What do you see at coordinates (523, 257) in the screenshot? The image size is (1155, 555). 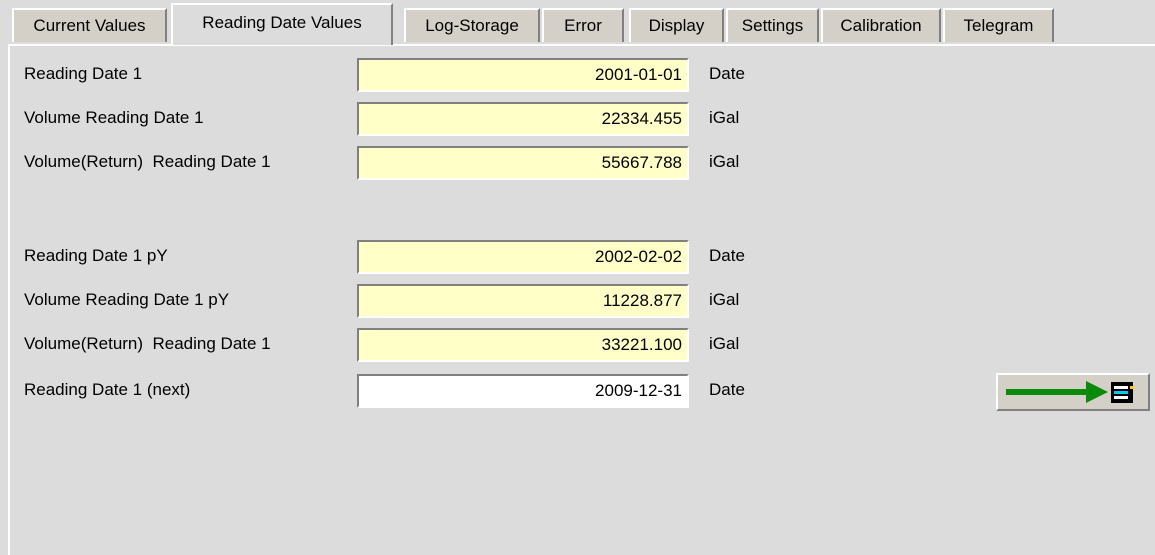 I see `reading-date-1-py-field: 2002-02-02` at bounding box center [523, 257].